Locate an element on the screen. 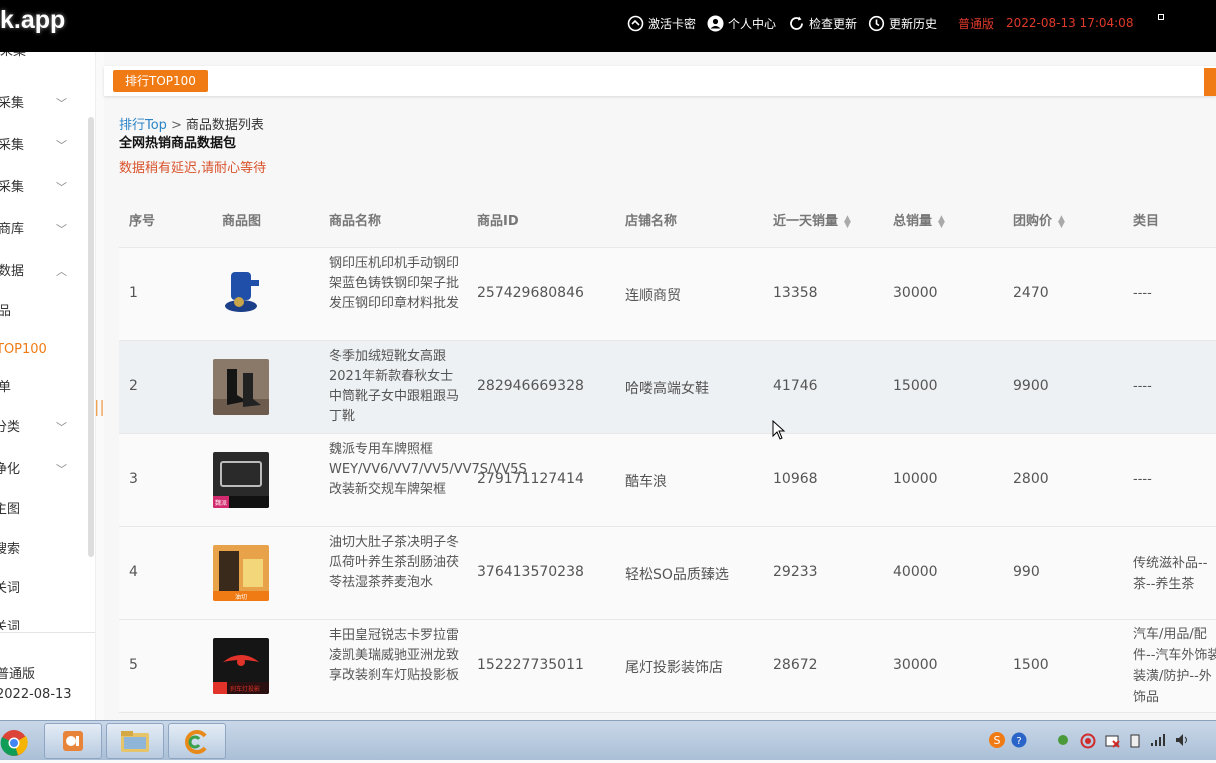 Image resolution: width=1216 pixels, height=763 pixels. sidebar-item-keyword-1: 关词 is located at coordinates (42, 589).